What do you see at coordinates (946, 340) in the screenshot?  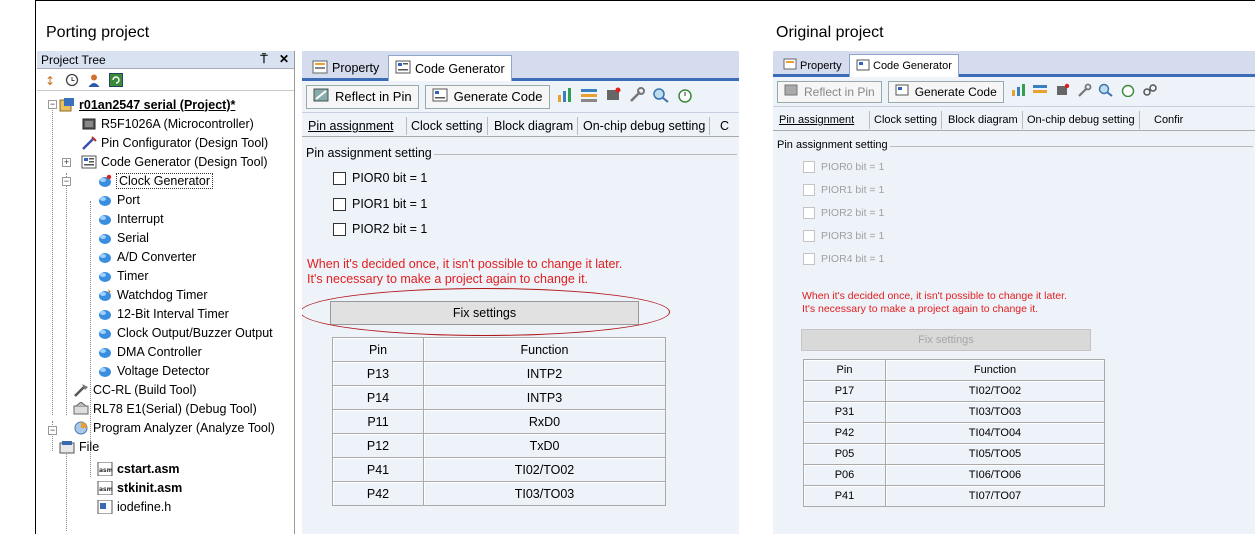 I see `fix-settings-button: Fix settings` at bounding box center [946, 340].